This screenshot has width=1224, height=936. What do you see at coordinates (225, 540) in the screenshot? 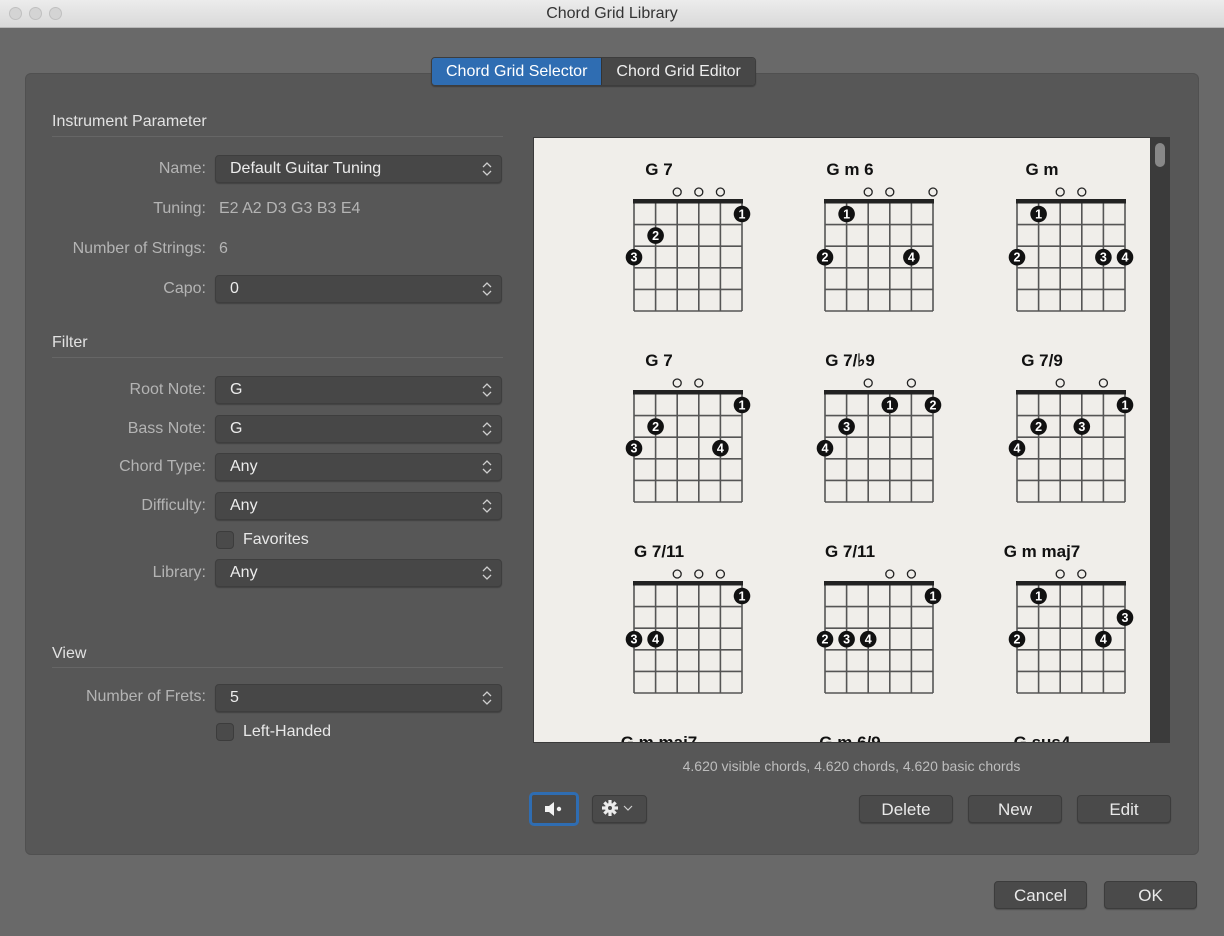
I see `favorites-checkbox-box` at bounding box center [225, 540].